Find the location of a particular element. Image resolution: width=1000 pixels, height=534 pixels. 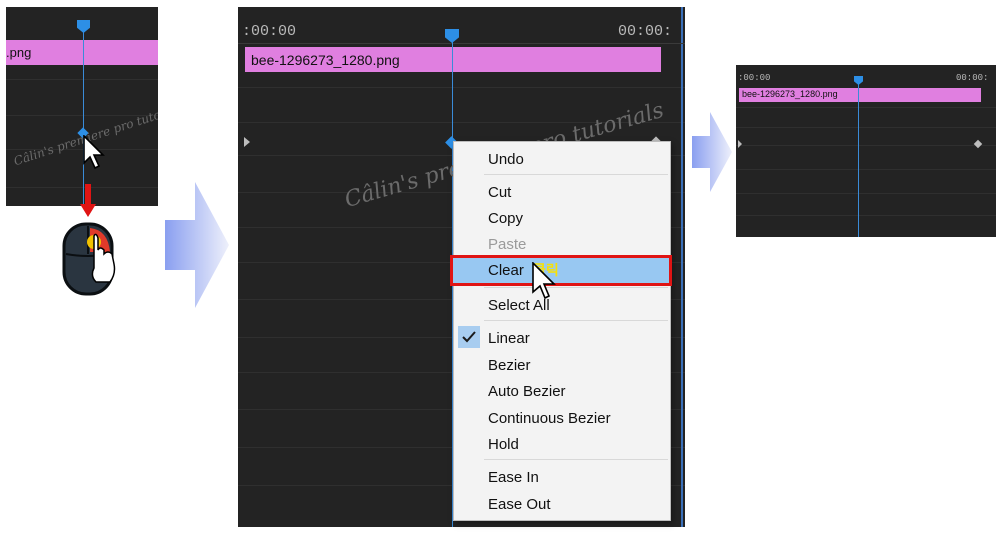

panel-edge is located at coordinates (682, 267).